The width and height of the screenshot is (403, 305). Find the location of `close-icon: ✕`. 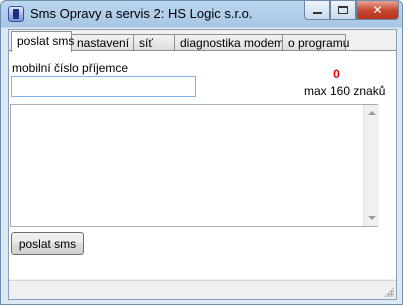

close-icon: ✕ is located at coordinates (377, 10).